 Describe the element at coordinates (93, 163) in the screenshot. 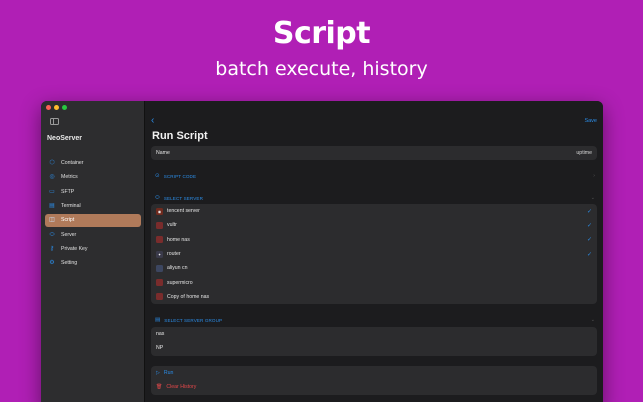

I see `sidebar-item-container: ⬡ Container` at that location.